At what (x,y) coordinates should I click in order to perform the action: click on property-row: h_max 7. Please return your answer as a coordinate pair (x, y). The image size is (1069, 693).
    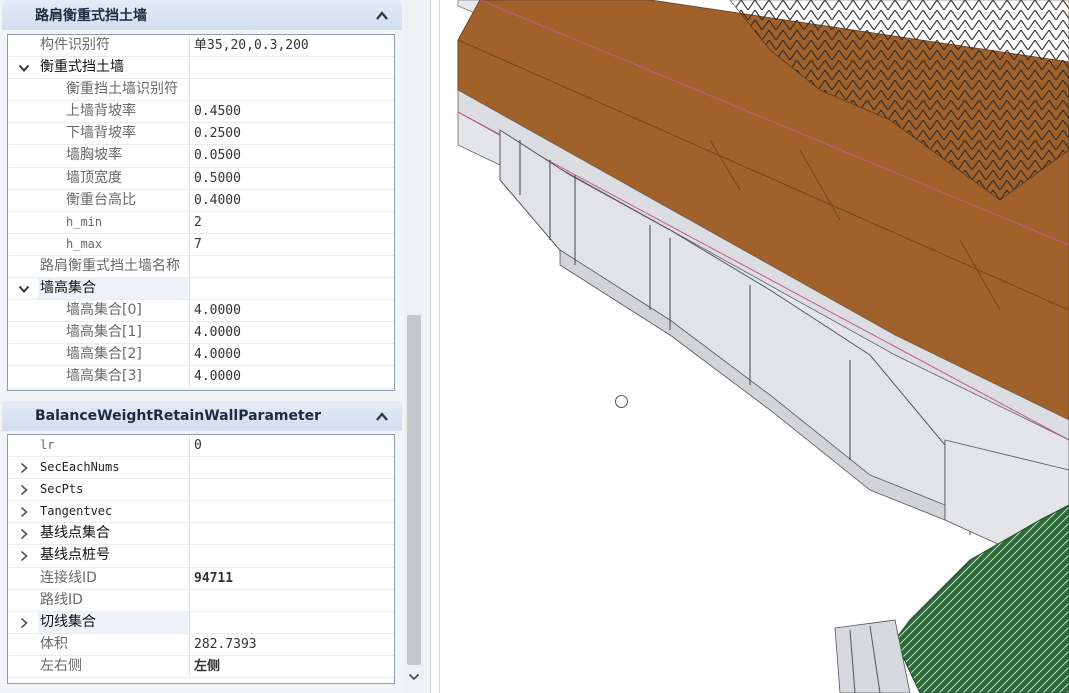
    Looking at the image, I should click on (201, 244).